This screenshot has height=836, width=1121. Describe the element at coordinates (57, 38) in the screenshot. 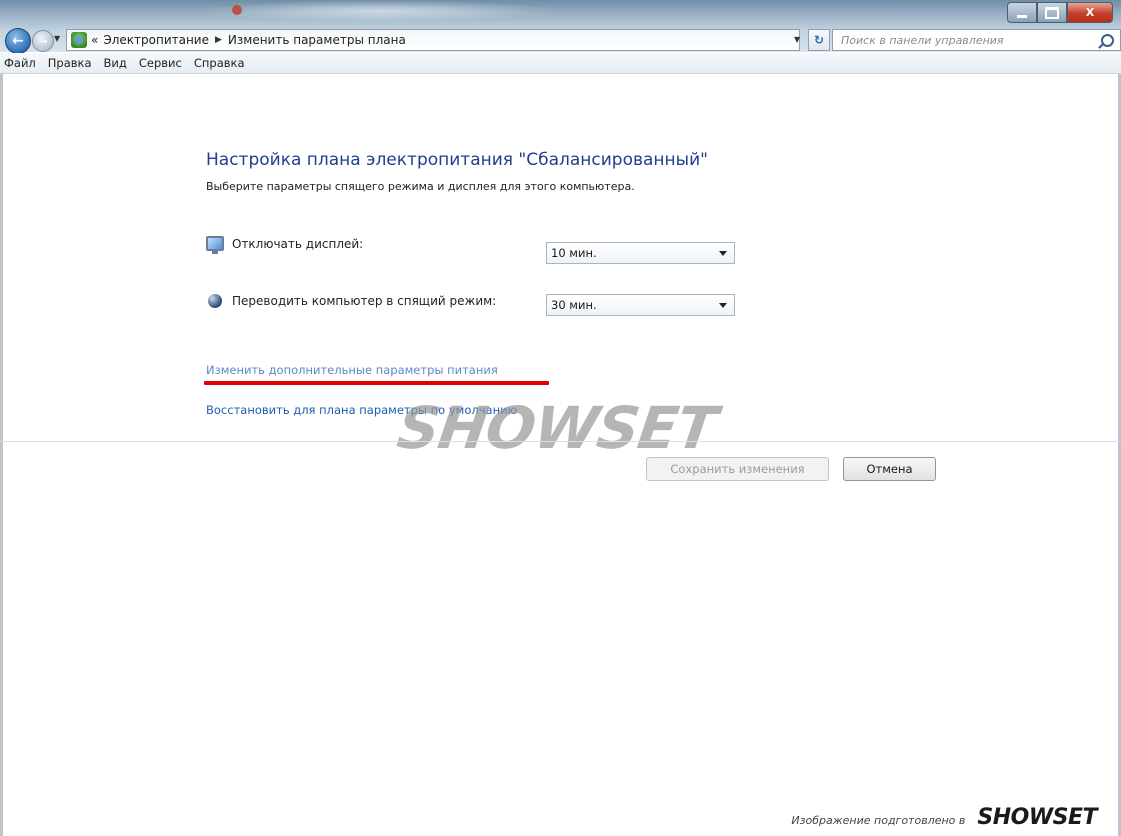

I see `recent-pages-dropdown: ▼` at that location.